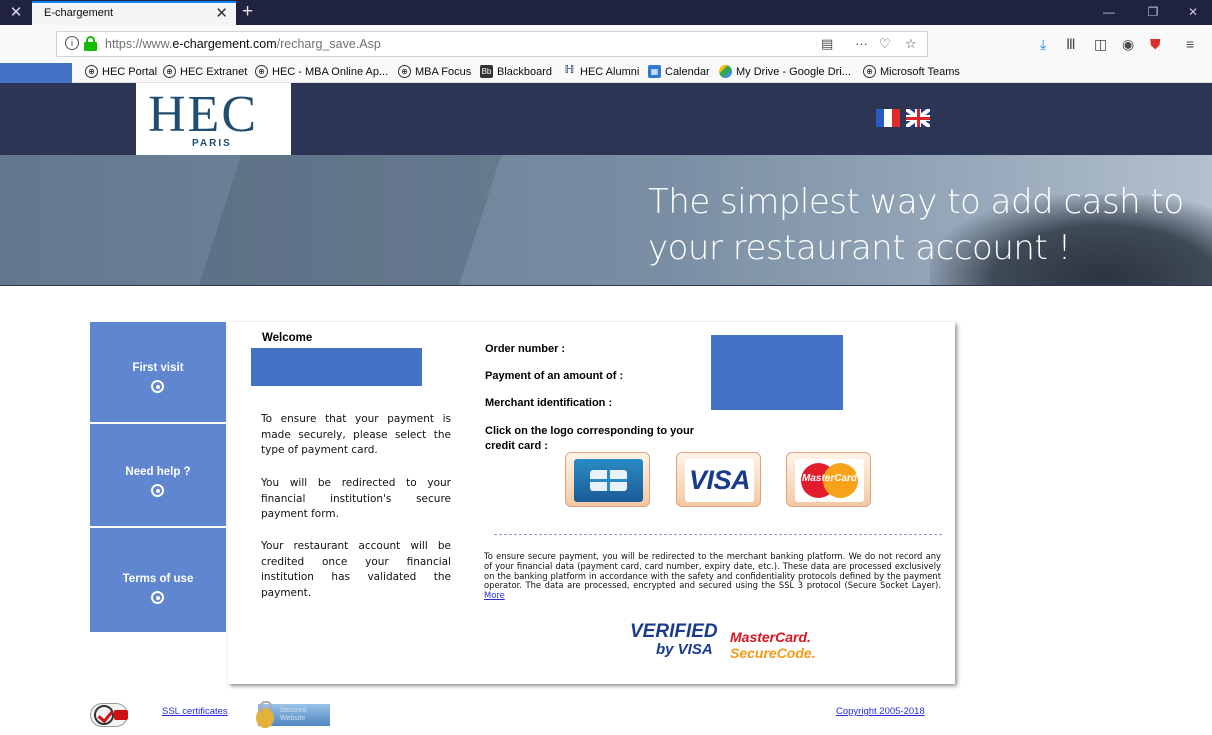 The image size is (1212, 735). Describe the element at coordinates (72, 43) in the screenshot. I see `info-icon: i` at that location.